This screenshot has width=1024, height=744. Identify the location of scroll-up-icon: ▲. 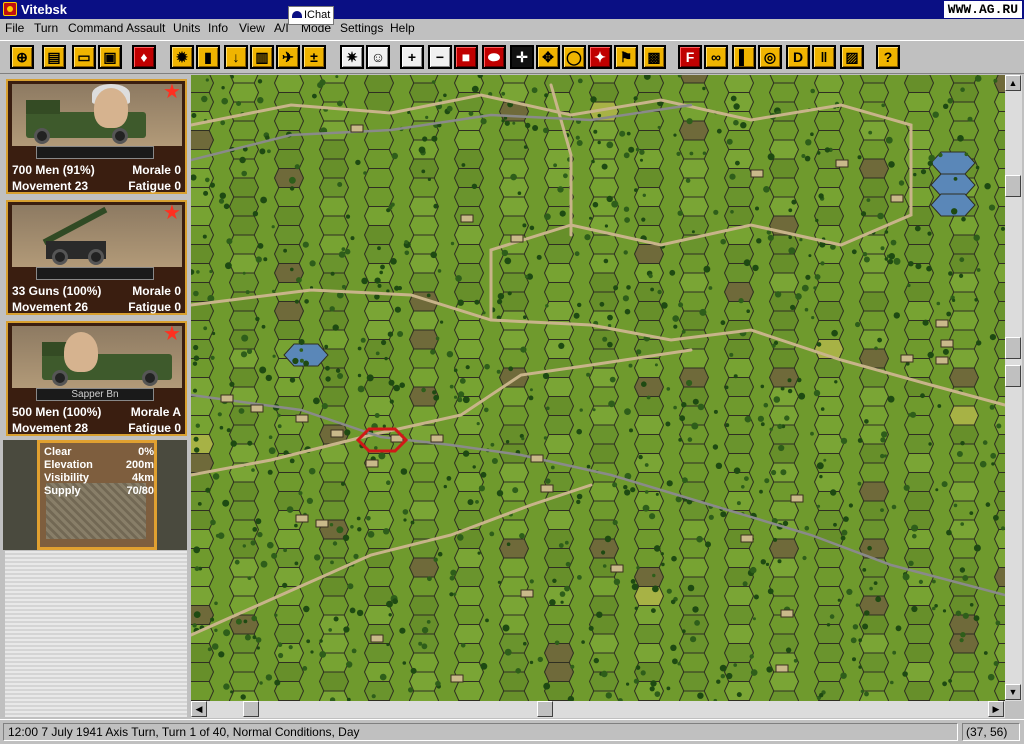
(1013, 83).